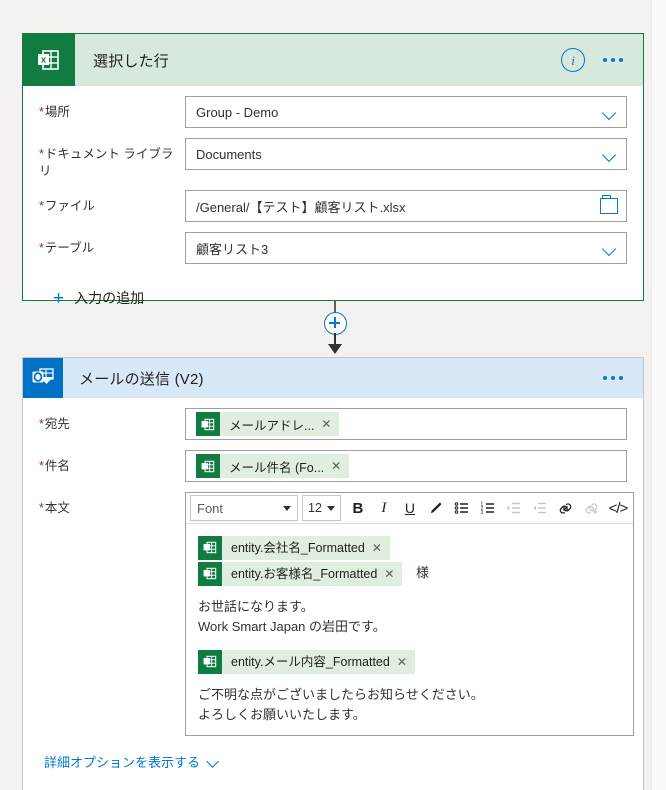 This screenshot has height=790, width=666. I want to click on body-text-line: ご不明な点がございましたらお知らせください。, so click(341, 694).